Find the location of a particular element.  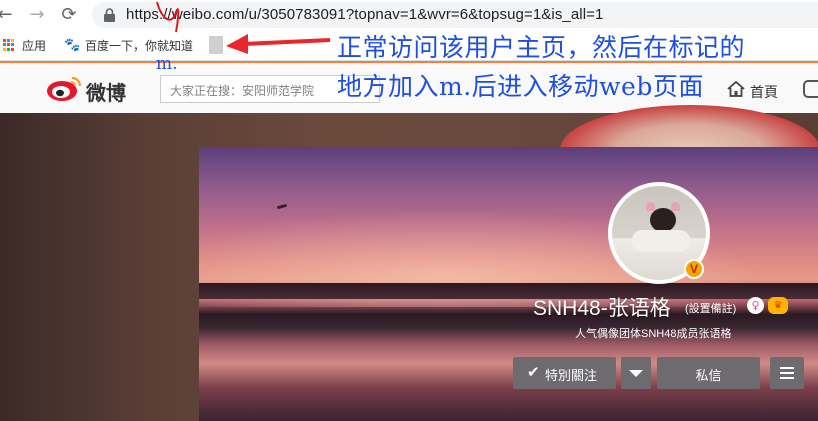

reload-icon: ⟳ is located at coordinates (69, 15).